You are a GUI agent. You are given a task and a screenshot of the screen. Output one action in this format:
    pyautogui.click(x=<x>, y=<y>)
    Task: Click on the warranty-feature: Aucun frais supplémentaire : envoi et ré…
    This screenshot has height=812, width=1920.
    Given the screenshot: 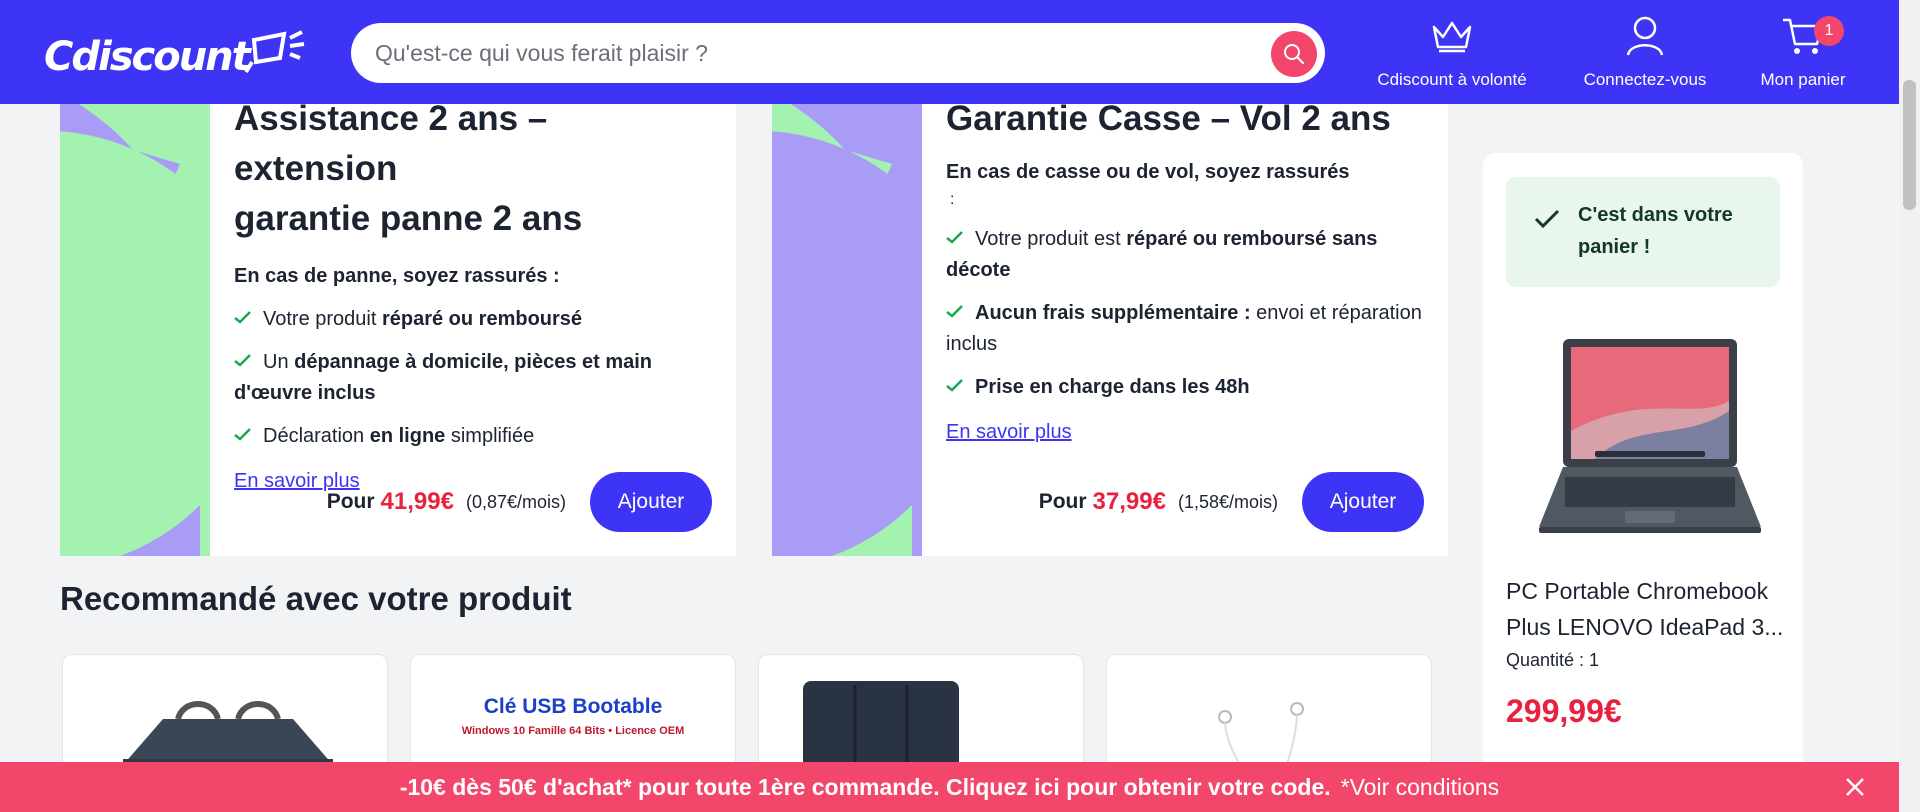 What is the action you would take?
    pyautogui.click(x=1185, y=329)
    